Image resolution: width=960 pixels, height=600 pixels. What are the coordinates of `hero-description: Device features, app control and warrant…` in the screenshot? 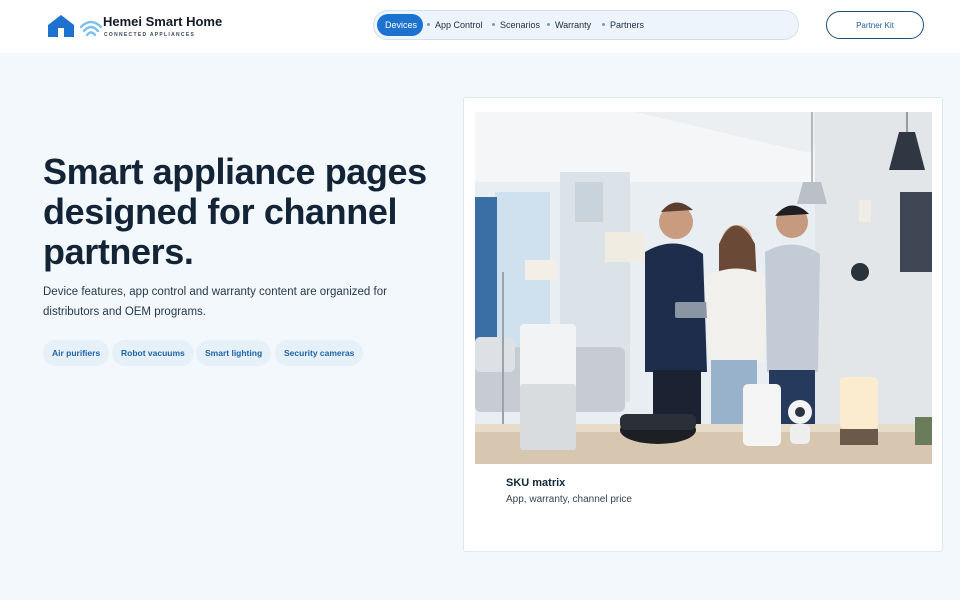 It's located at (215, 302).